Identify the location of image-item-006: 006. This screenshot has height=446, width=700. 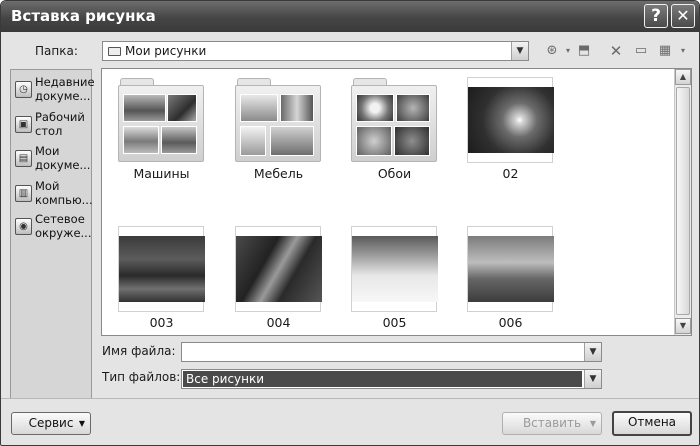
(510, 276).